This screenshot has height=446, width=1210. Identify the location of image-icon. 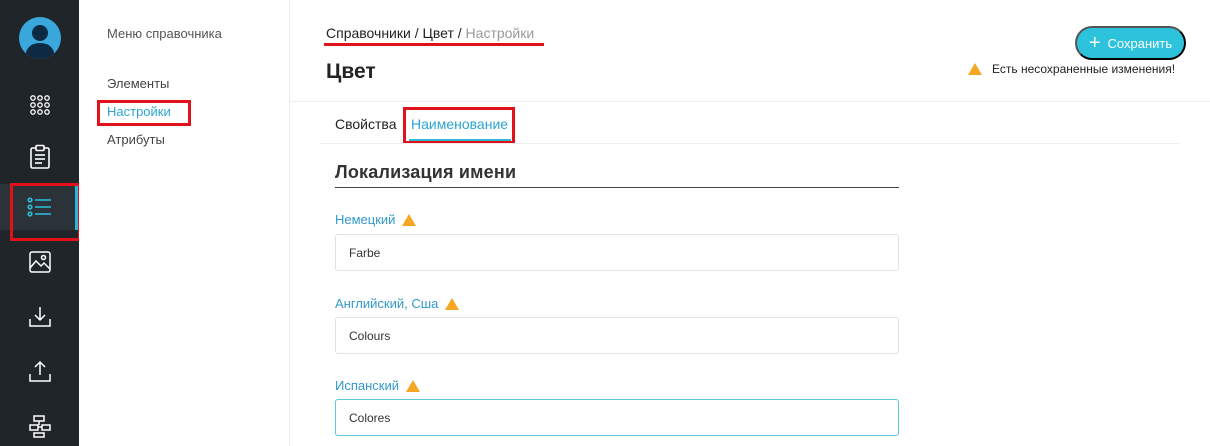
(40, 262).